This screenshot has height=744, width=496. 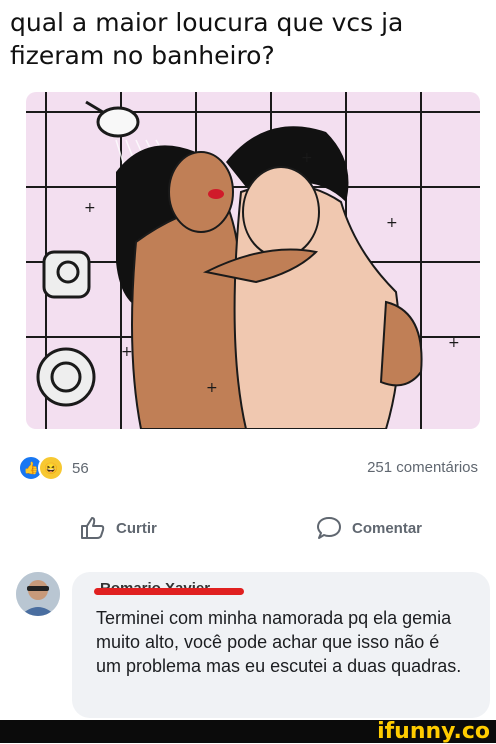 What do you see at coordinates (387, 528) in the screenshot?
I see `comment-label: Comentar` at bounding box center [387, 528].